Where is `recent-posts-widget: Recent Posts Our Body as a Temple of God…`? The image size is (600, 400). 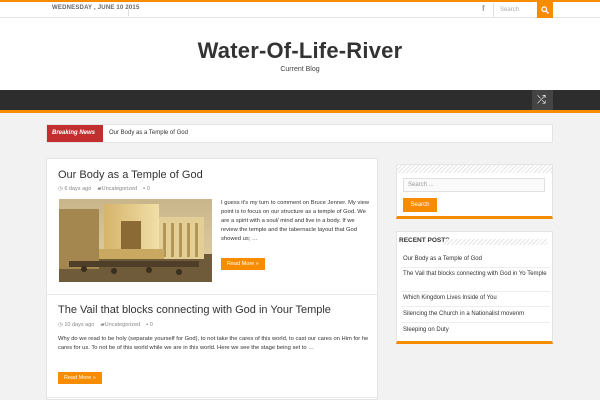 recent-posts-widget: Recent Posts Our Body as a Temple of God… is located at coordinates (474, 287).